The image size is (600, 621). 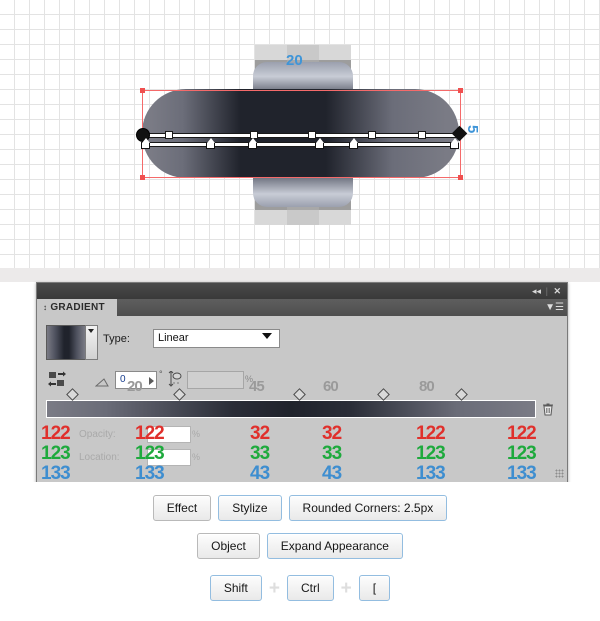 I want to click on close-icon: ✕, so click(x=557, y=291).